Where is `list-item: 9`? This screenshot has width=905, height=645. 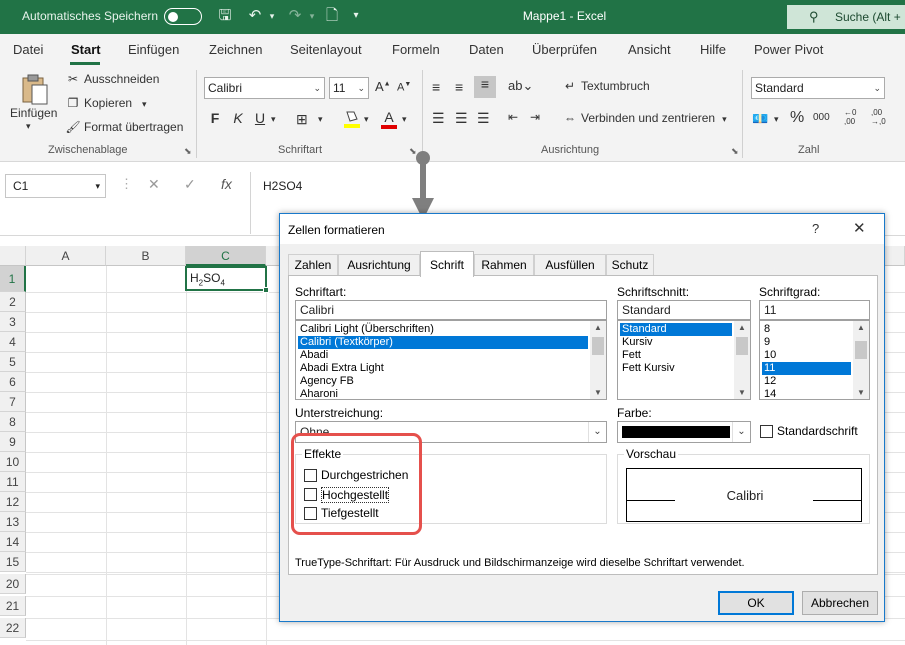 list-item: 9 is located at coordinates (766, 342).